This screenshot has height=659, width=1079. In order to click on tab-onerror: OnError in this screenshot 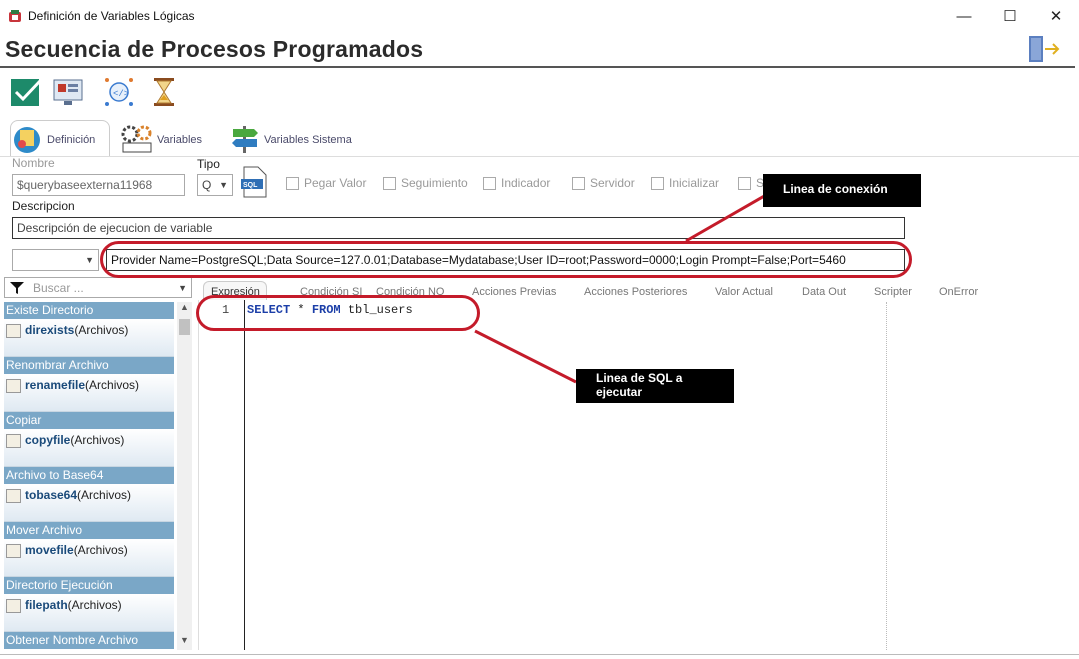, I will do `click(958, 292)`.